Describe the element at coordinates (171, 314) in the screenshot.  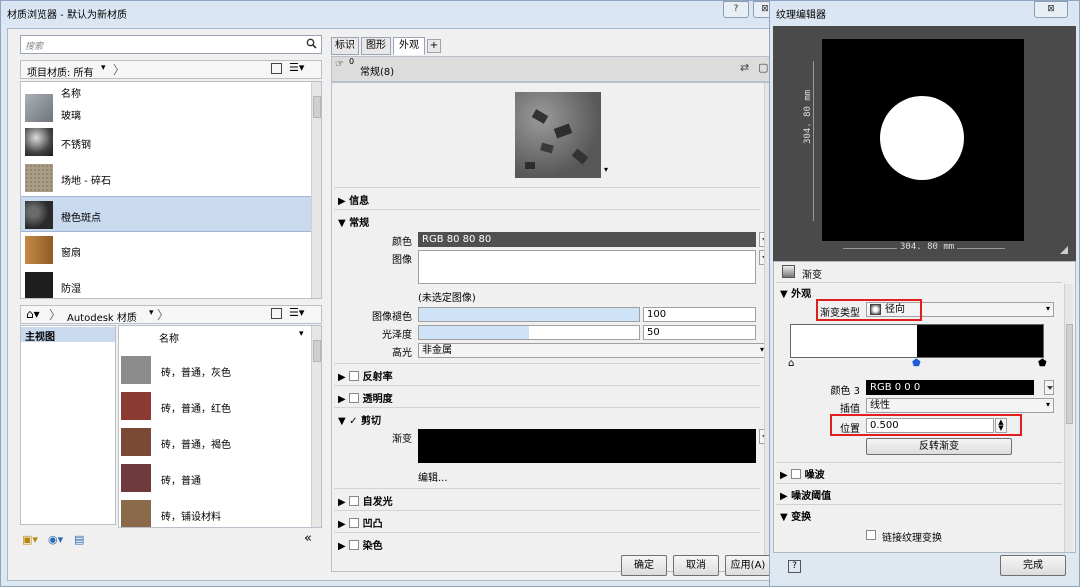
I see `library-bar: ⌂▾ 〉 Autodesk 材质 ▾ 〉 ☰▾` at that location.